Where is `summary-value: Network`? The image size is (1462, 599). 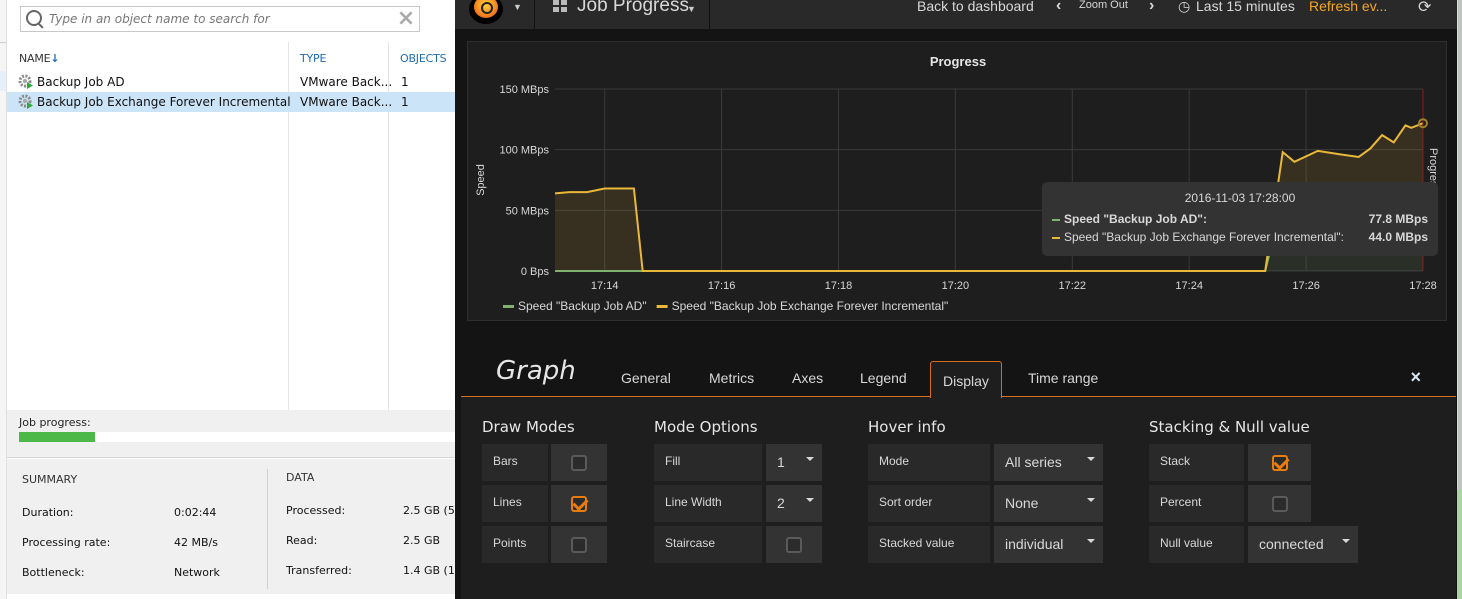 summary-value: Network is located at coordinates (197, 572).